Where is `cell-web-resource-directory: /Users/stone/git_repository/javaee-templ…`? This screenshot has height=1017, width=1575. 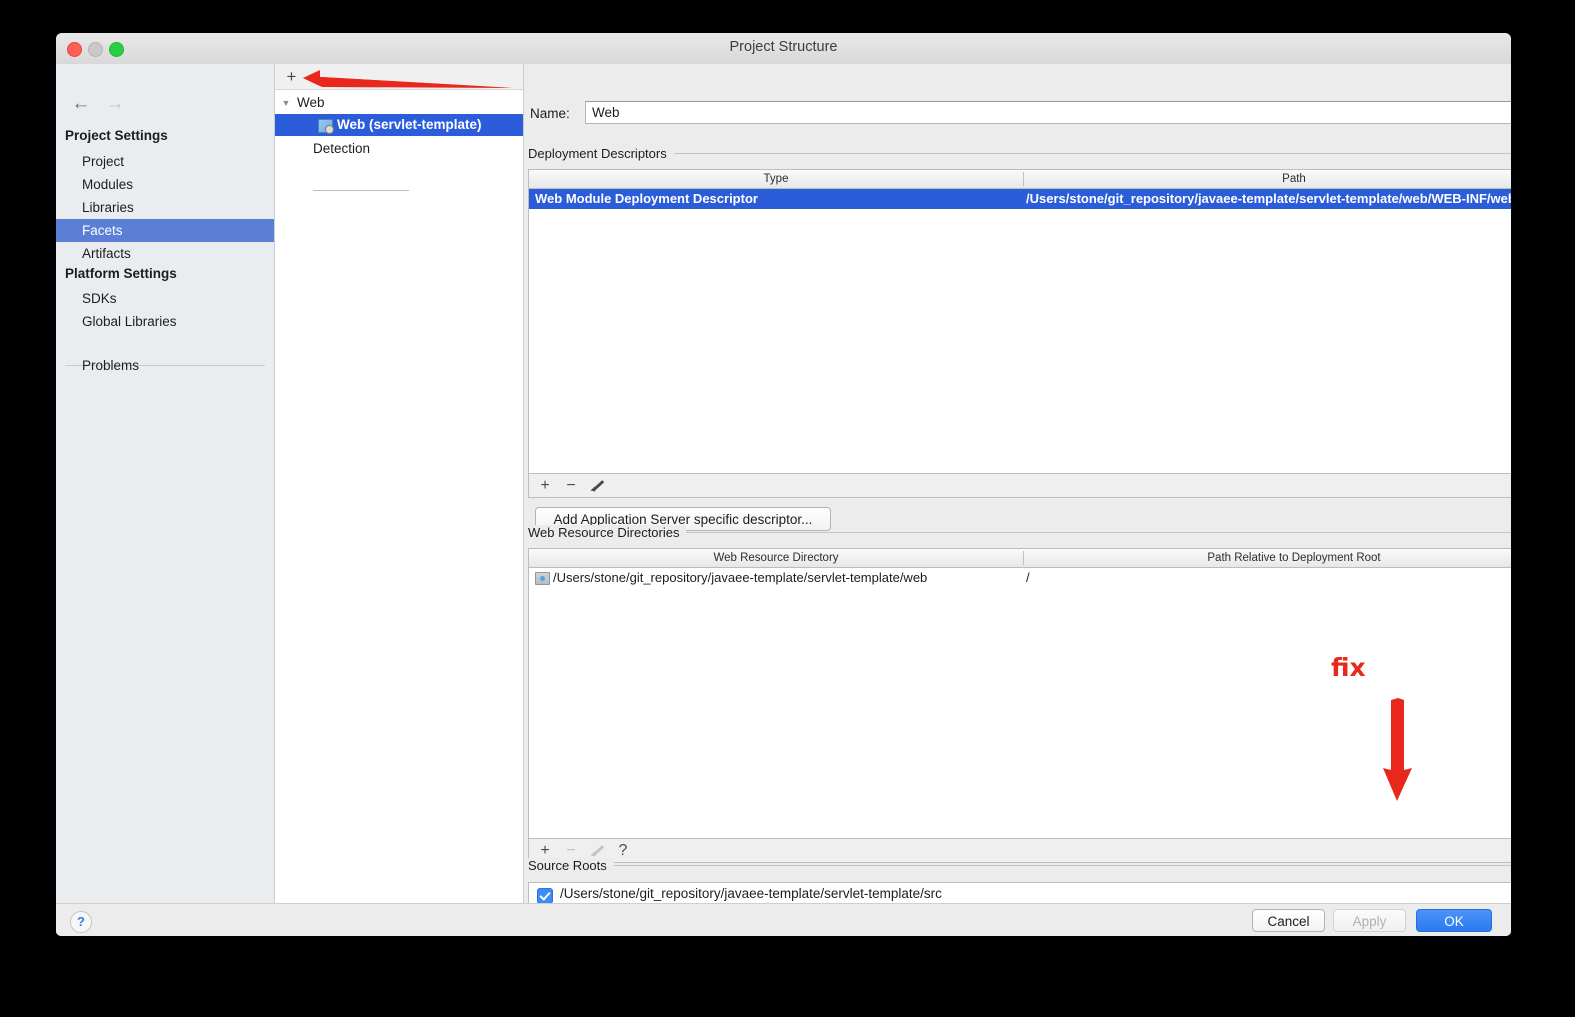 cell-web-resource-directory: /Users/stone/git_repository/javaee-templ… is located at coordinates (740, 577).